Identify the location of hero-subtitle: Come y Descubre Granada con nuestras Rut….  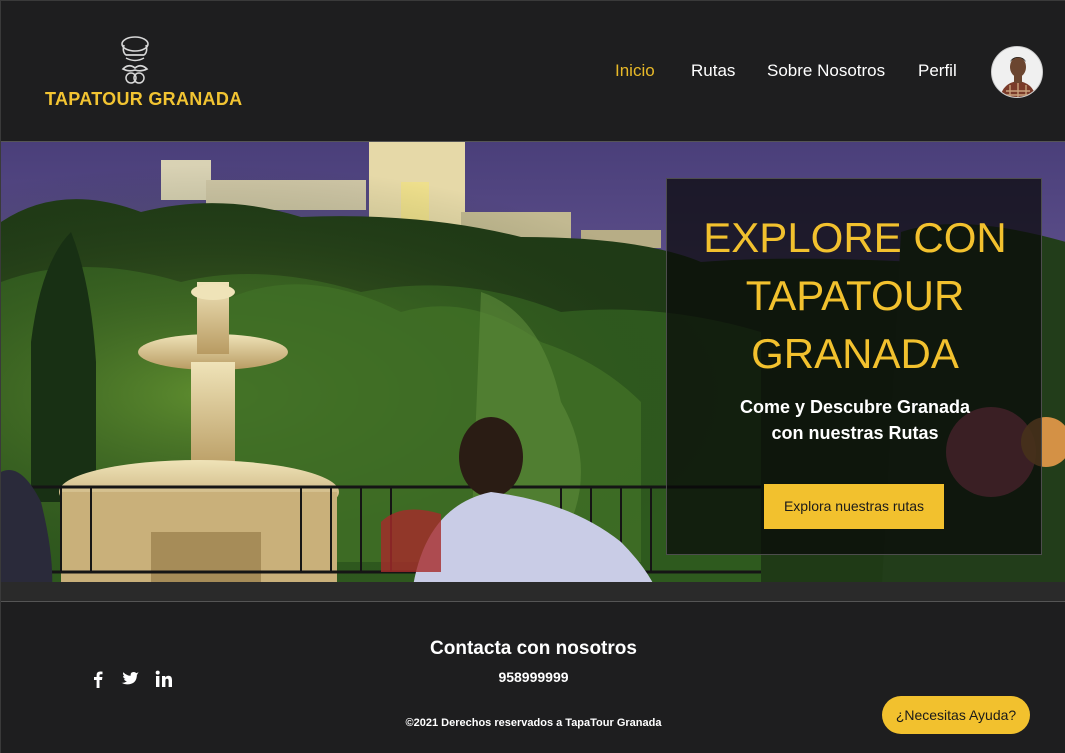
(855, 420).